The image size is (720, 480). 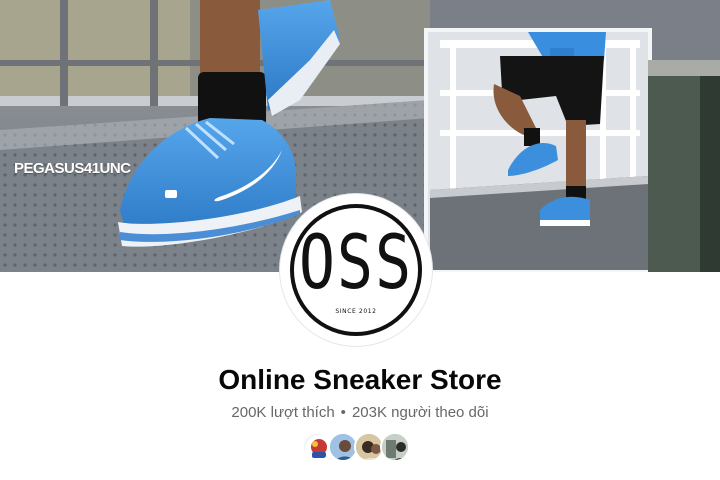 What do you see at coordinates (420, 412) in the screenshot?
I see `followers-count: 203K người theo dõi` at bounding box center [420, 412].